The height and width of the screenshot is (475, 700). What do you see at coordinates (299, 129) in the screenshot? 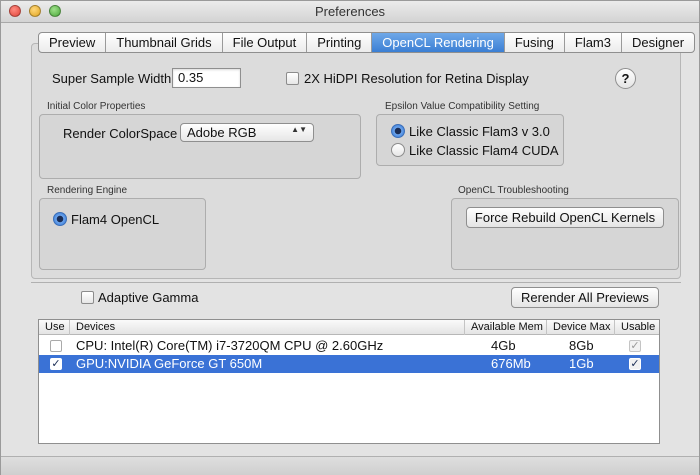
I see `popup-arrows-icon: ▲▼` at bounding box center [299, 129].